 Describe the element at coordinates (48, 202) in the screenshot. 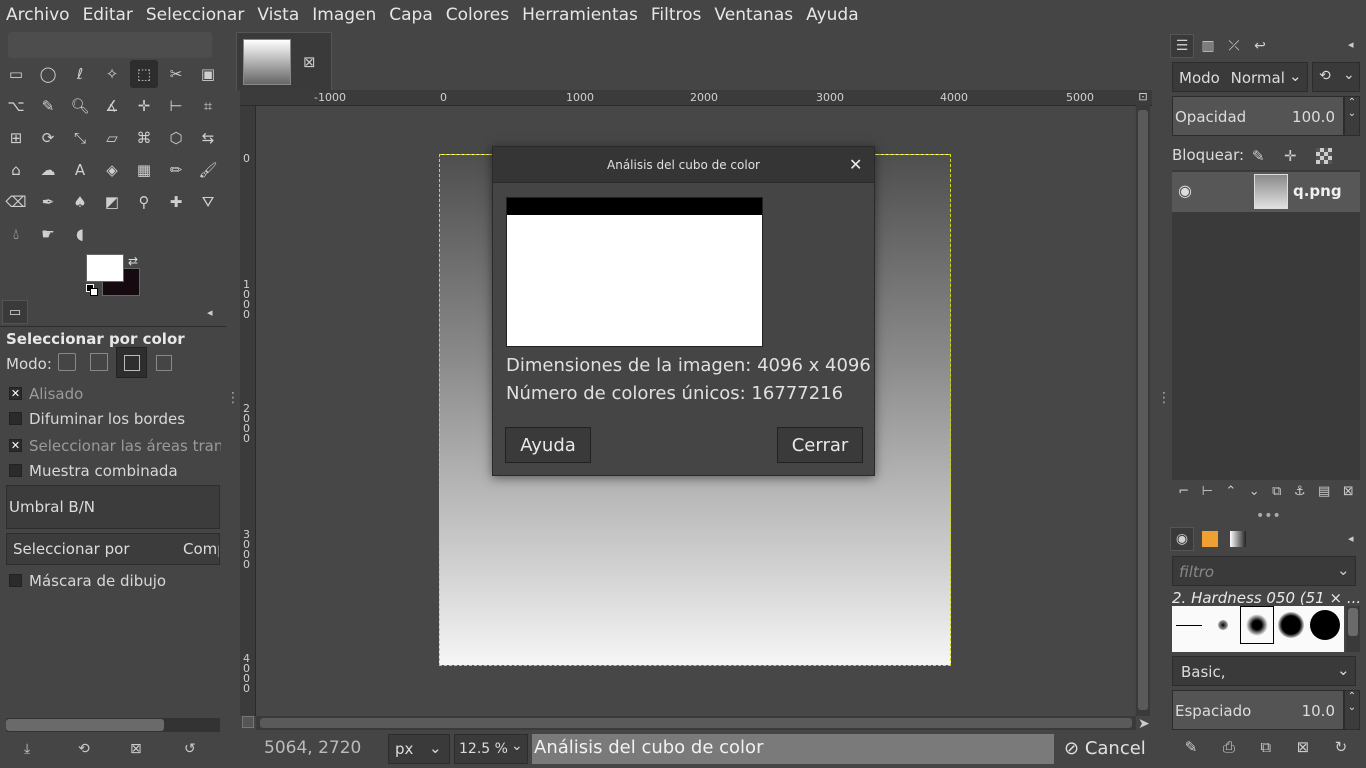

I see `airbrush-icon: ✒` at that location.